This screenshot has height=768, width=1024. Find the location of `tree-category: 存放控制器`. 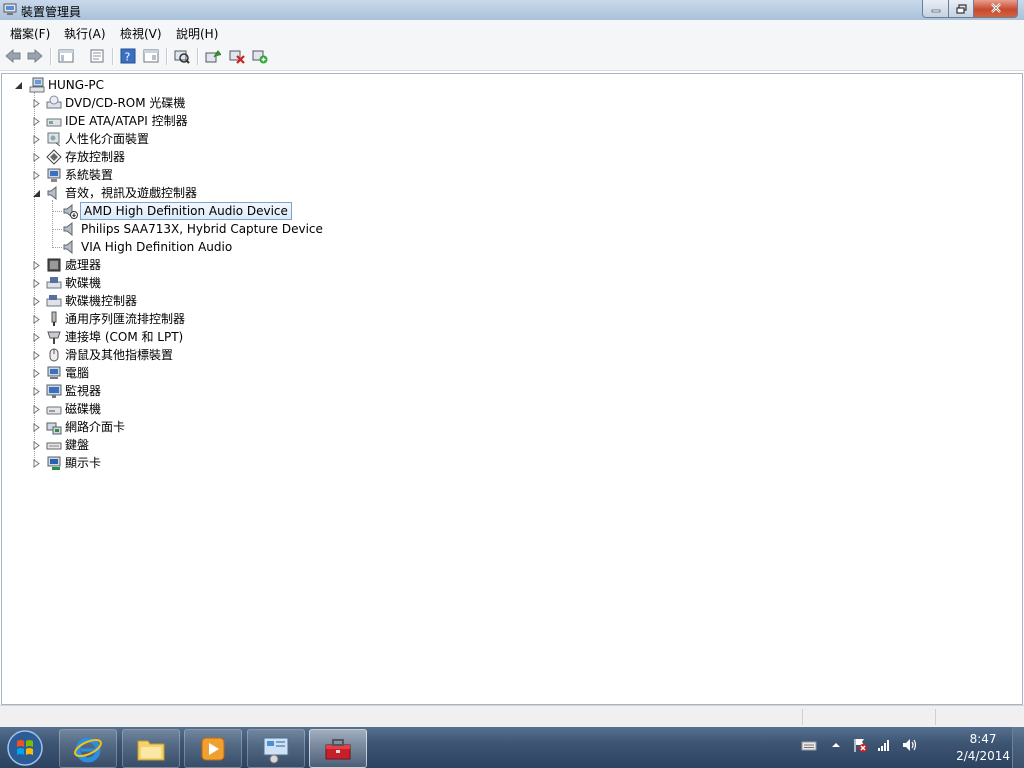

tree-category: 存放控制器 is located at coordinates (78, 157).